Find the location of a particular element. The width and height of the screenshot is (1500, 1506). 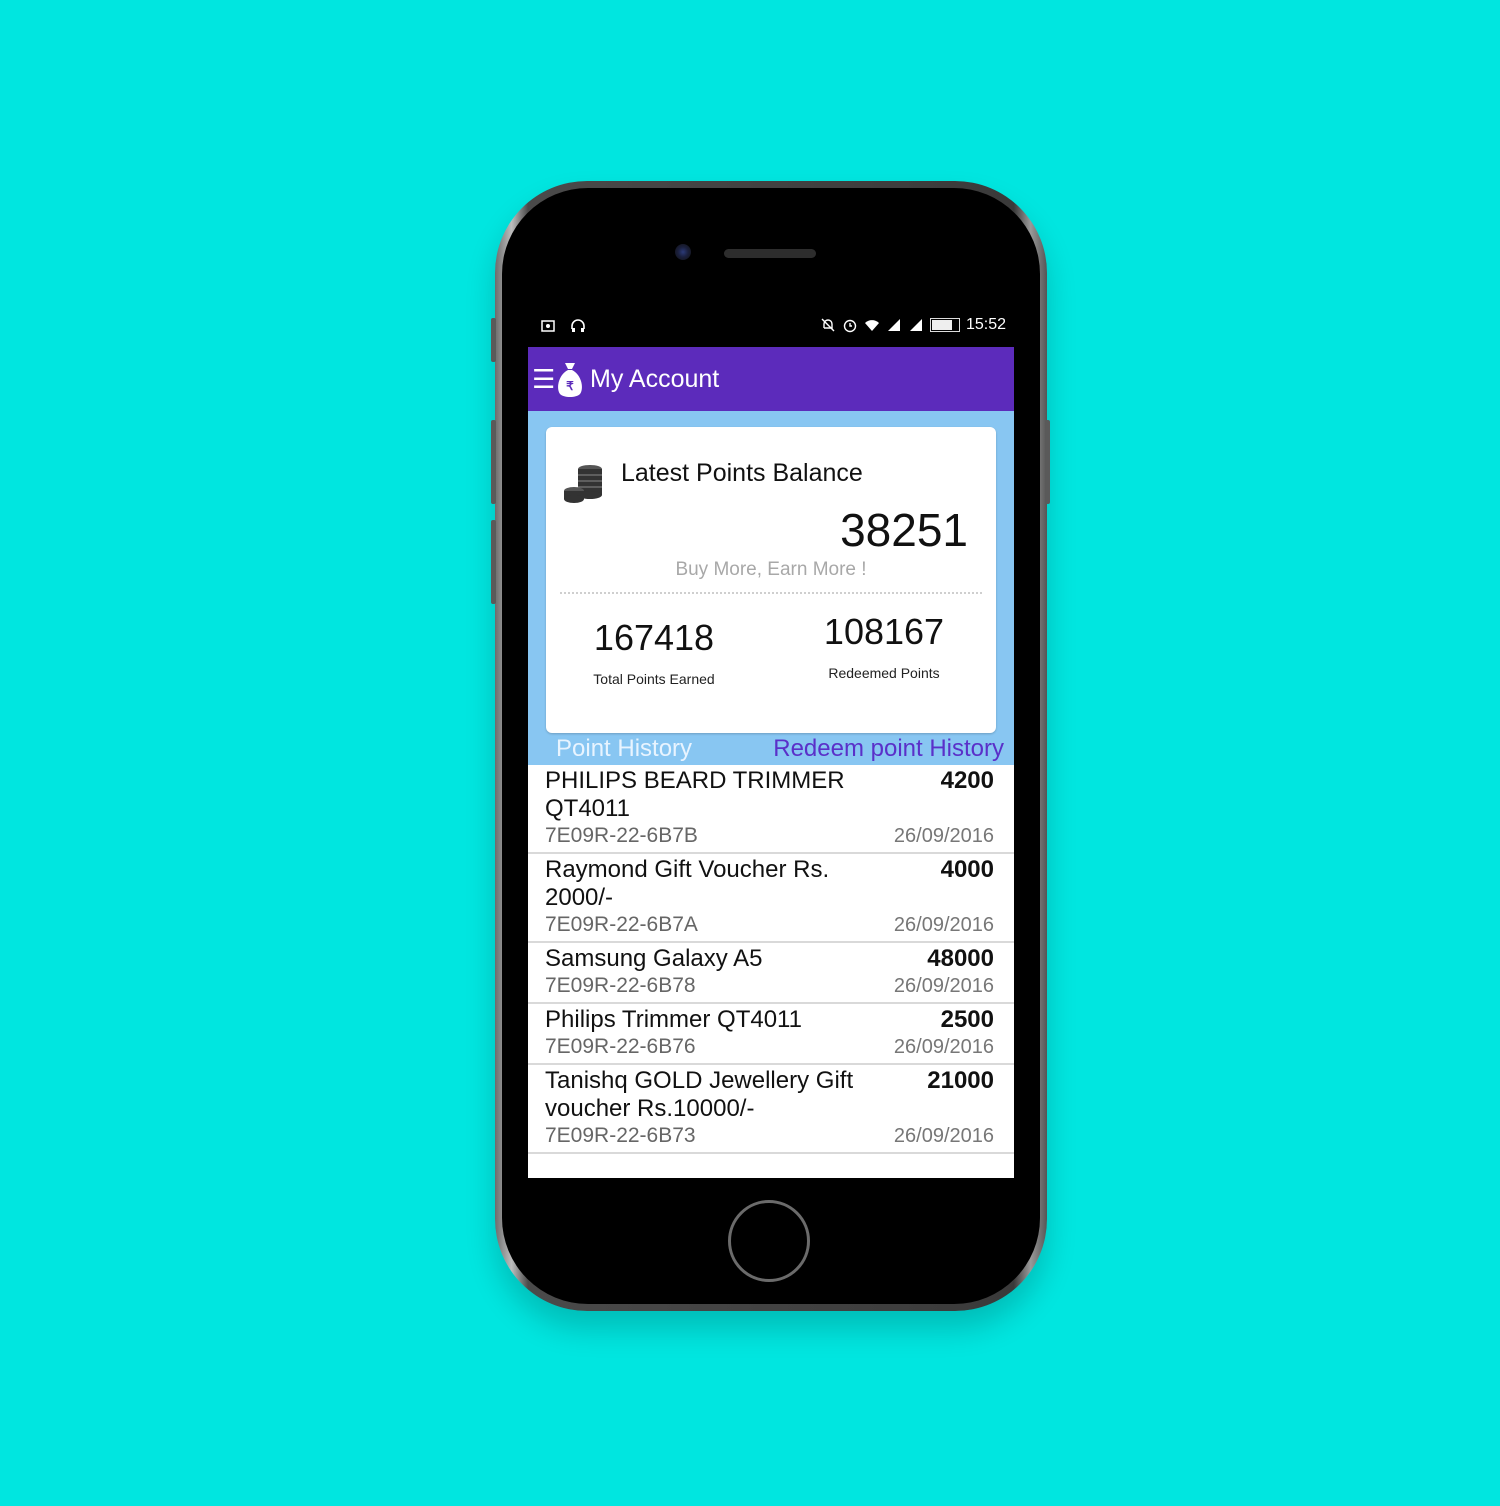

page-title: My Account is located at coordinates (655, 378).